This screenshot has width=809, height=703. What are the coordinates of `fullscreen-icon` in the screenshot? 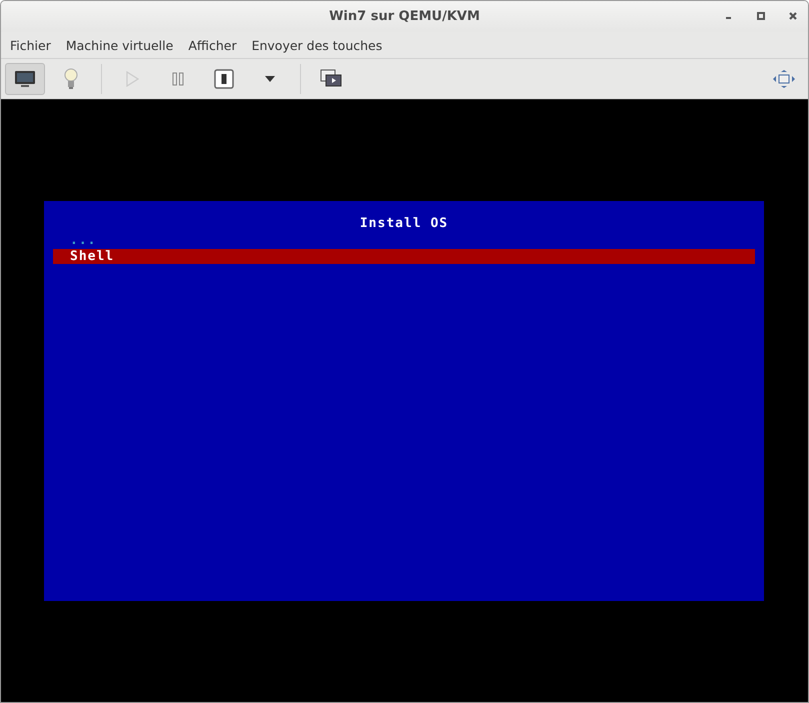 It's located at (784, 79).